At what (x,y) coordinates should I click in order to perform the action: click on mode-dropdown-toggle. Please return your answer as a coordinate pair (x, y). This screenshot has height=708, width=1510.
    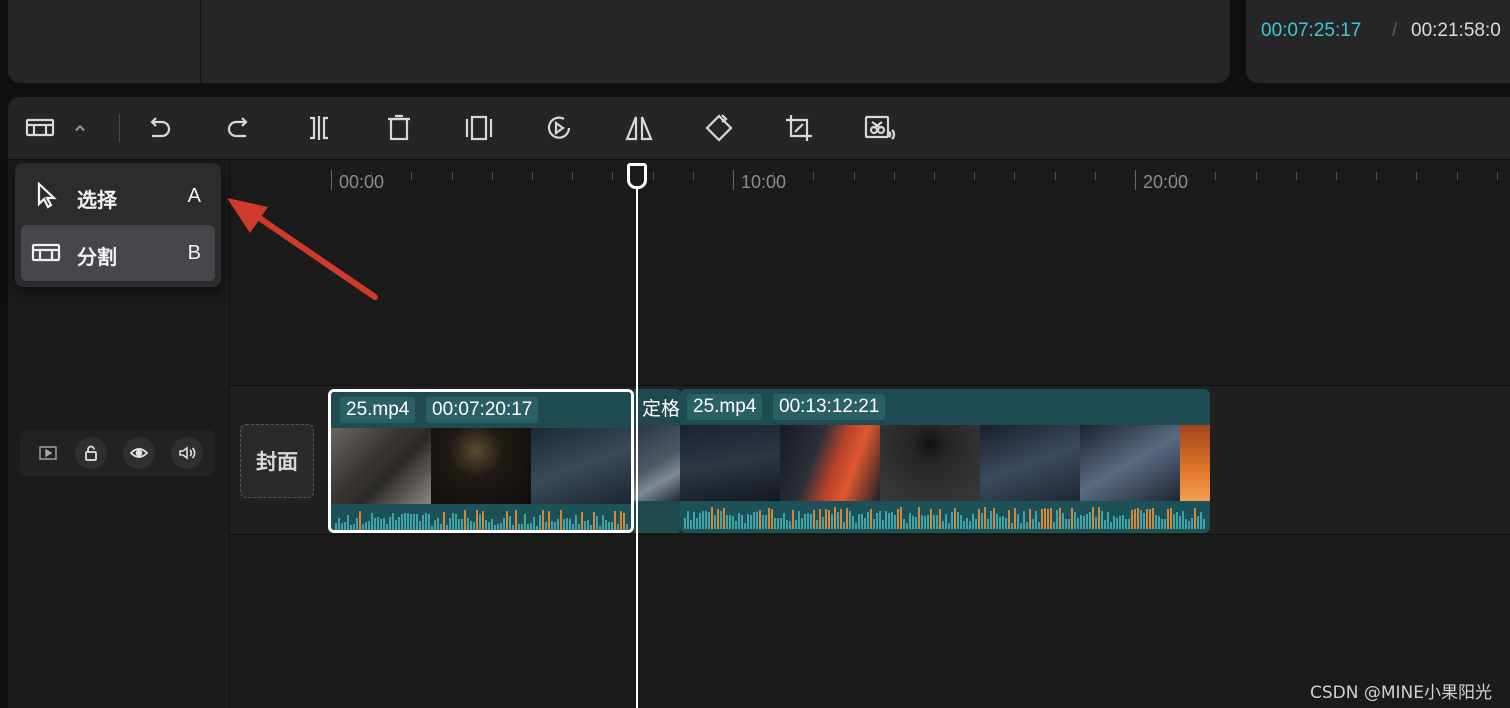
    Looking at the image, I should click on (80, 128).